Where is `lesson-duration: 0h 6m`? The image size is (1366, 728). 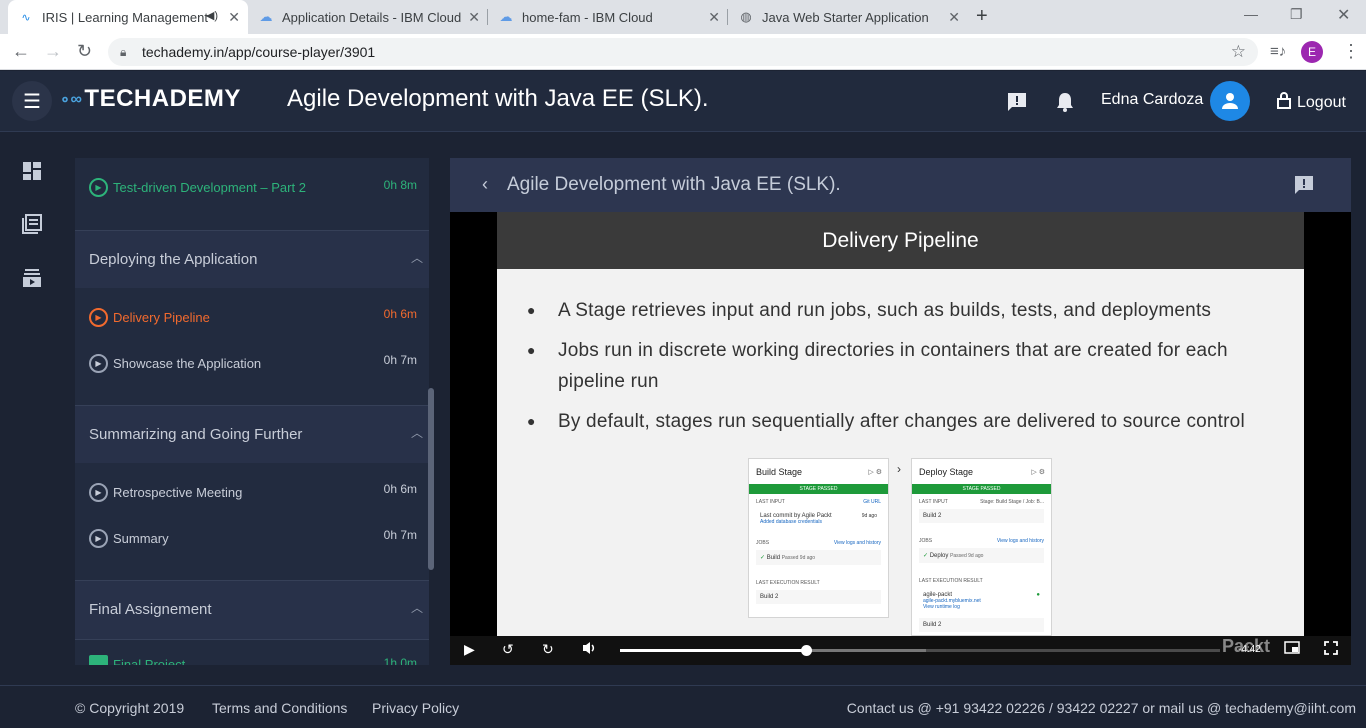
lesson-duration: 0h 6m is located at coordinates (400, 489).